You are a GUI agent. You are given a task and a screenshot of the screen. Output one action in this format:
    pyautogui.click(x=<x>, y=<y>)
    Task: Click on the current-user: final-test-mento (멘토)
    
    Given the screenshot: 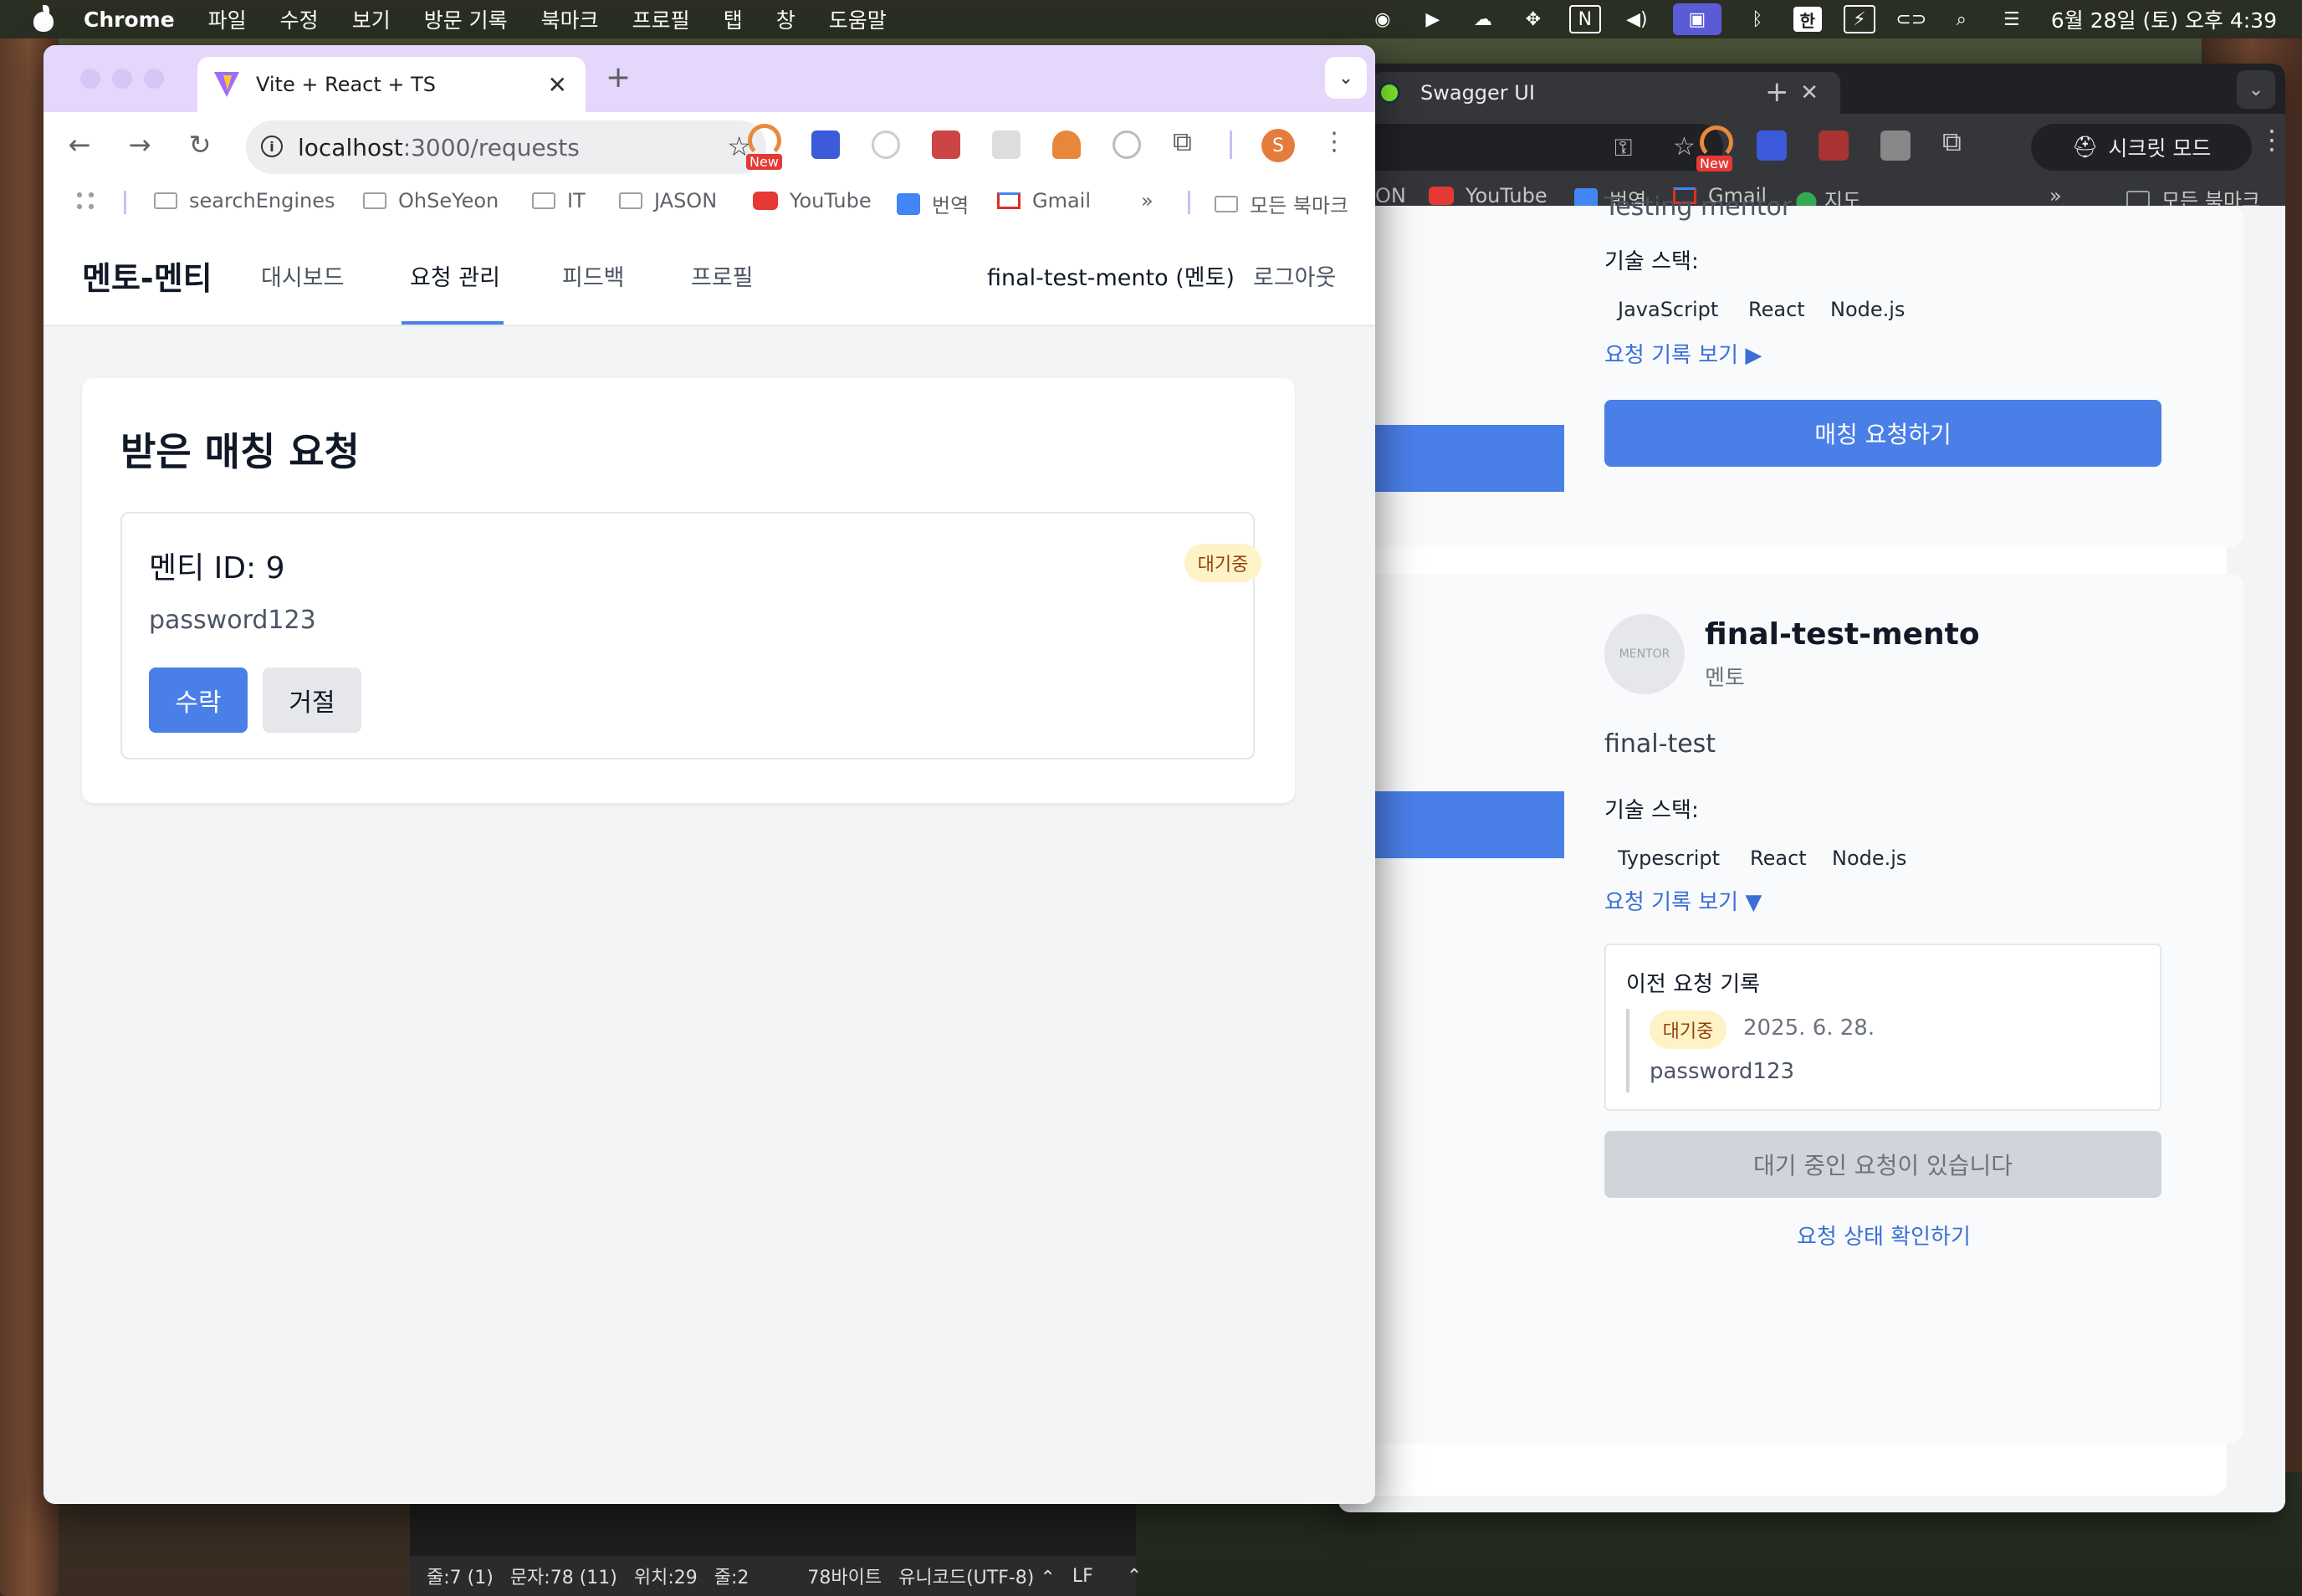 What is the action you would take?
    pyautogui.click(x=1111, y=278)
    